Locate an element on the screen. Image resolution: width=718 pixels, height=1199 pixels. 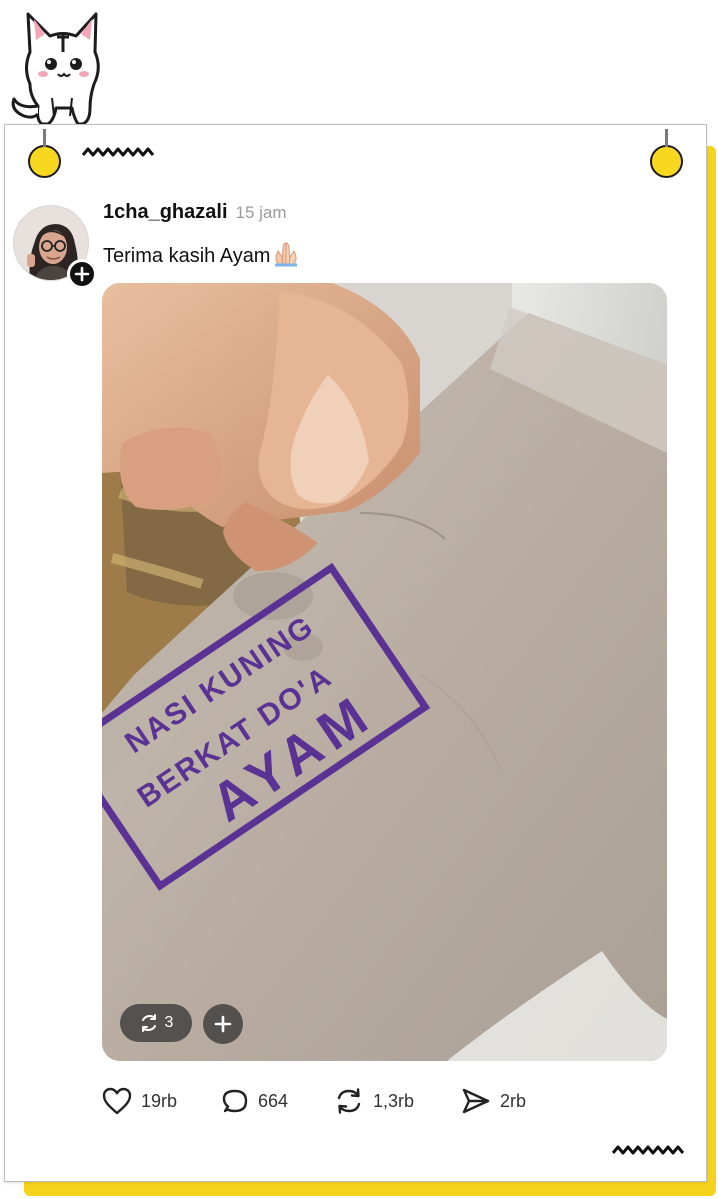
reply-button: 664 is located at coordinates (254, 1101).